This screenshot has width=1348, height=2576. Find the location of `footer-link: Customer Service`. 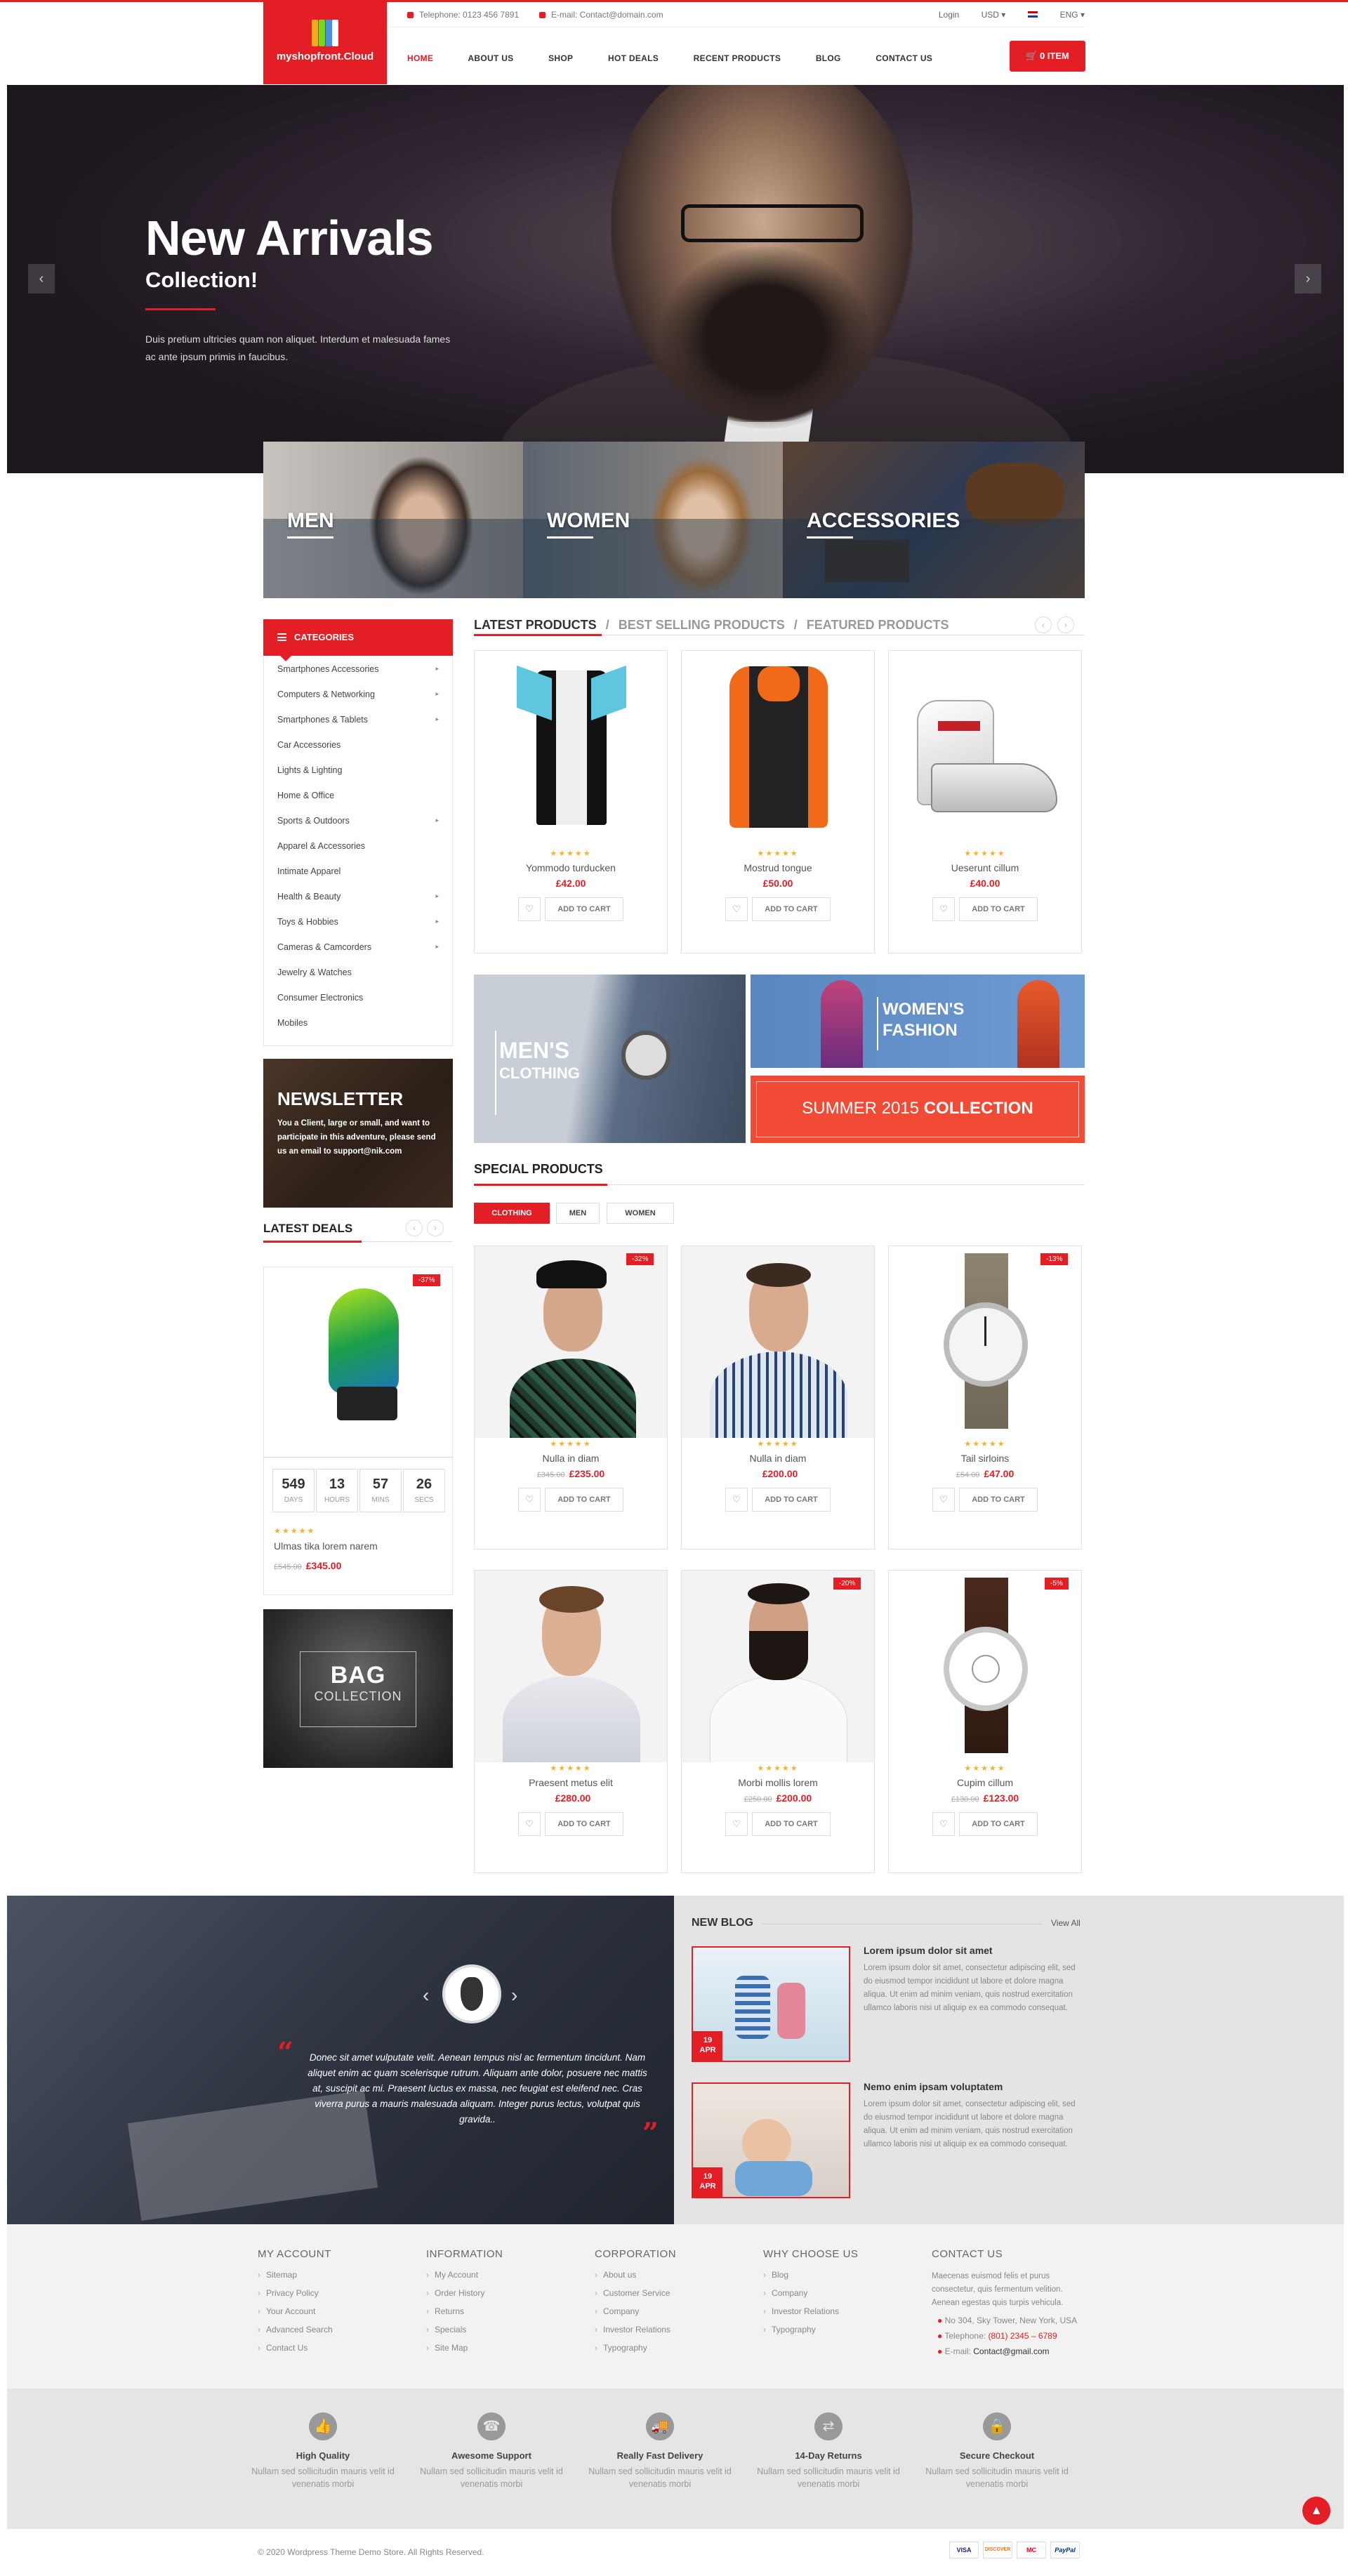

footer-link: Customer Service is located at coordinates (635, 2297).